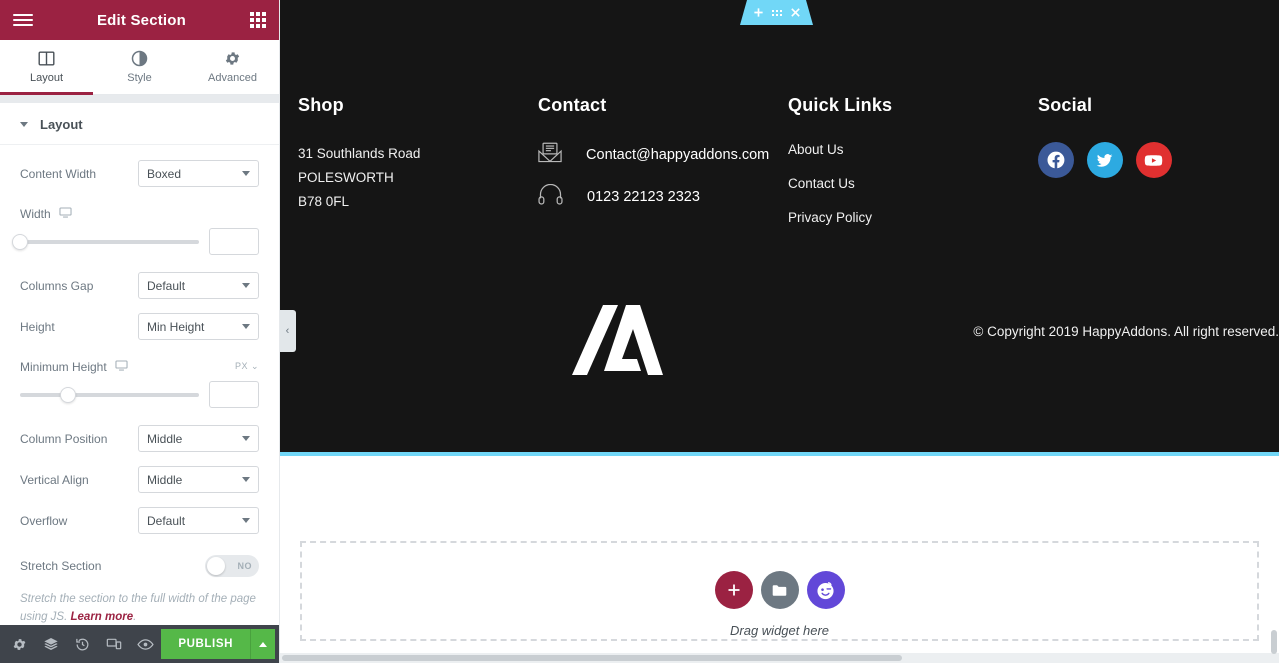  Describe the element at coordinates (198, 479) in the screenshot. I see `vertical-align-select: Middle` at that location.